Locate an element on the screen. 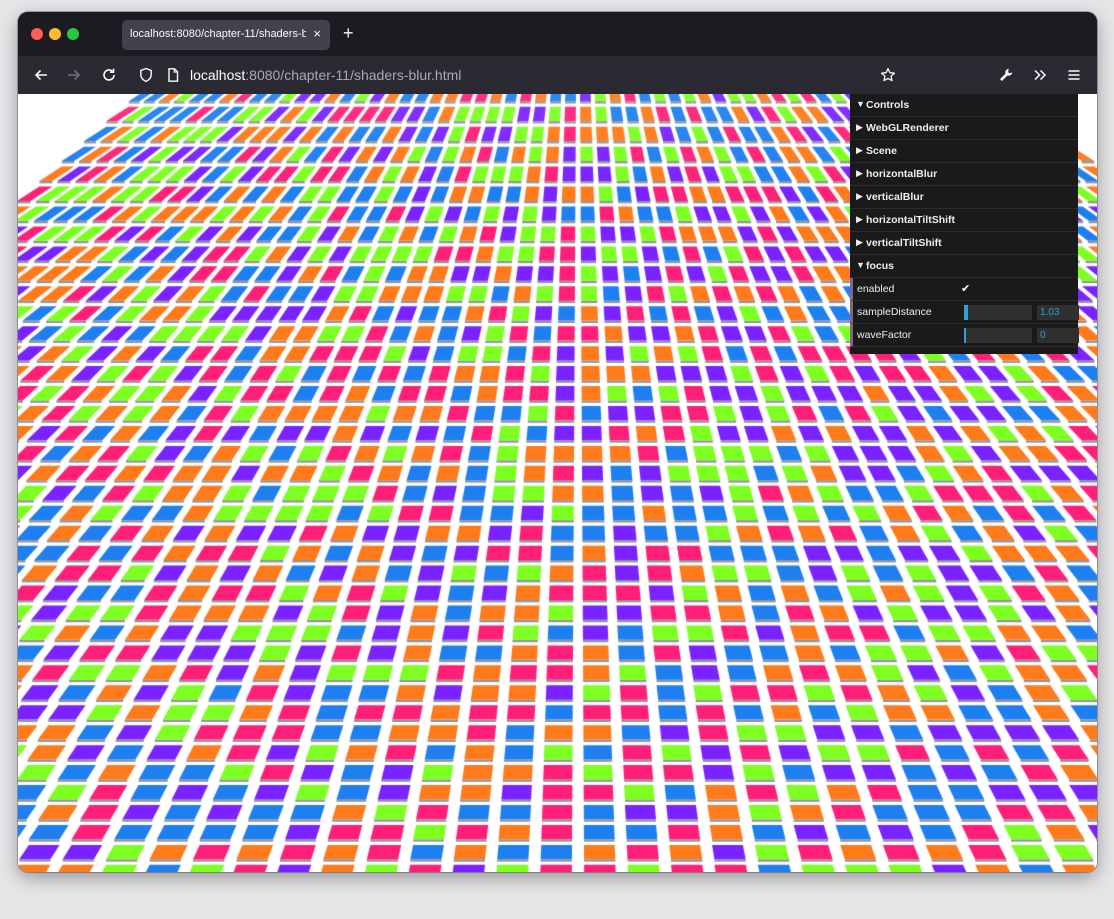 This screenshot has height=919, width=1114. page-icon is located at coordinates (173, 75).